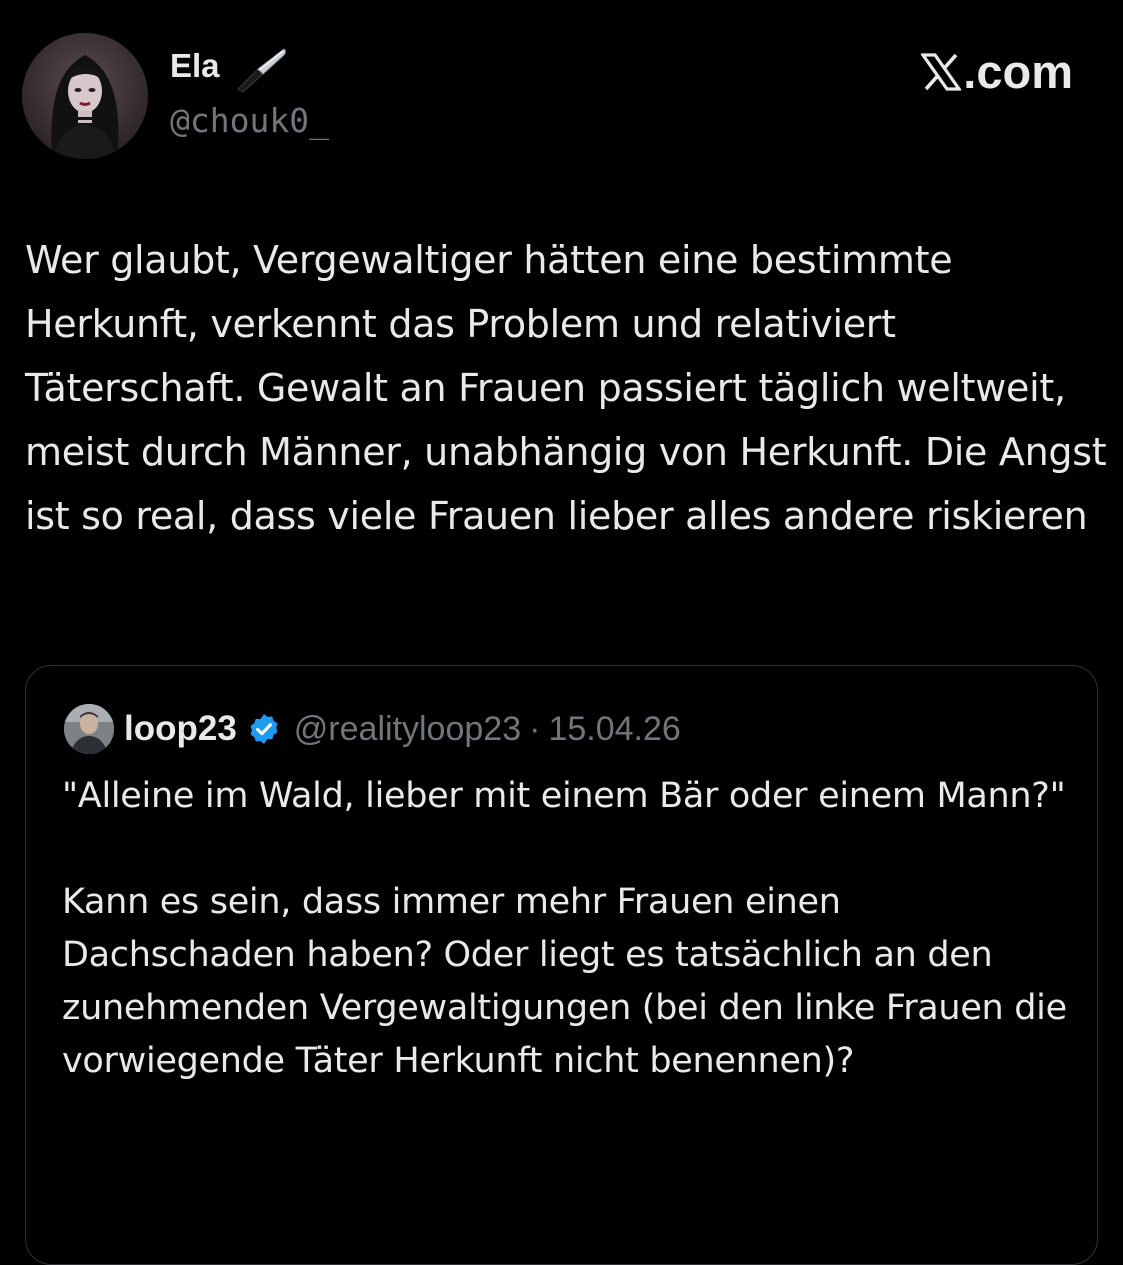 The width and height of the screenshot is (1123, 1265). Describe the element at coordinates (85, 96) in the screenshot. I see `author-avatar` at that location.